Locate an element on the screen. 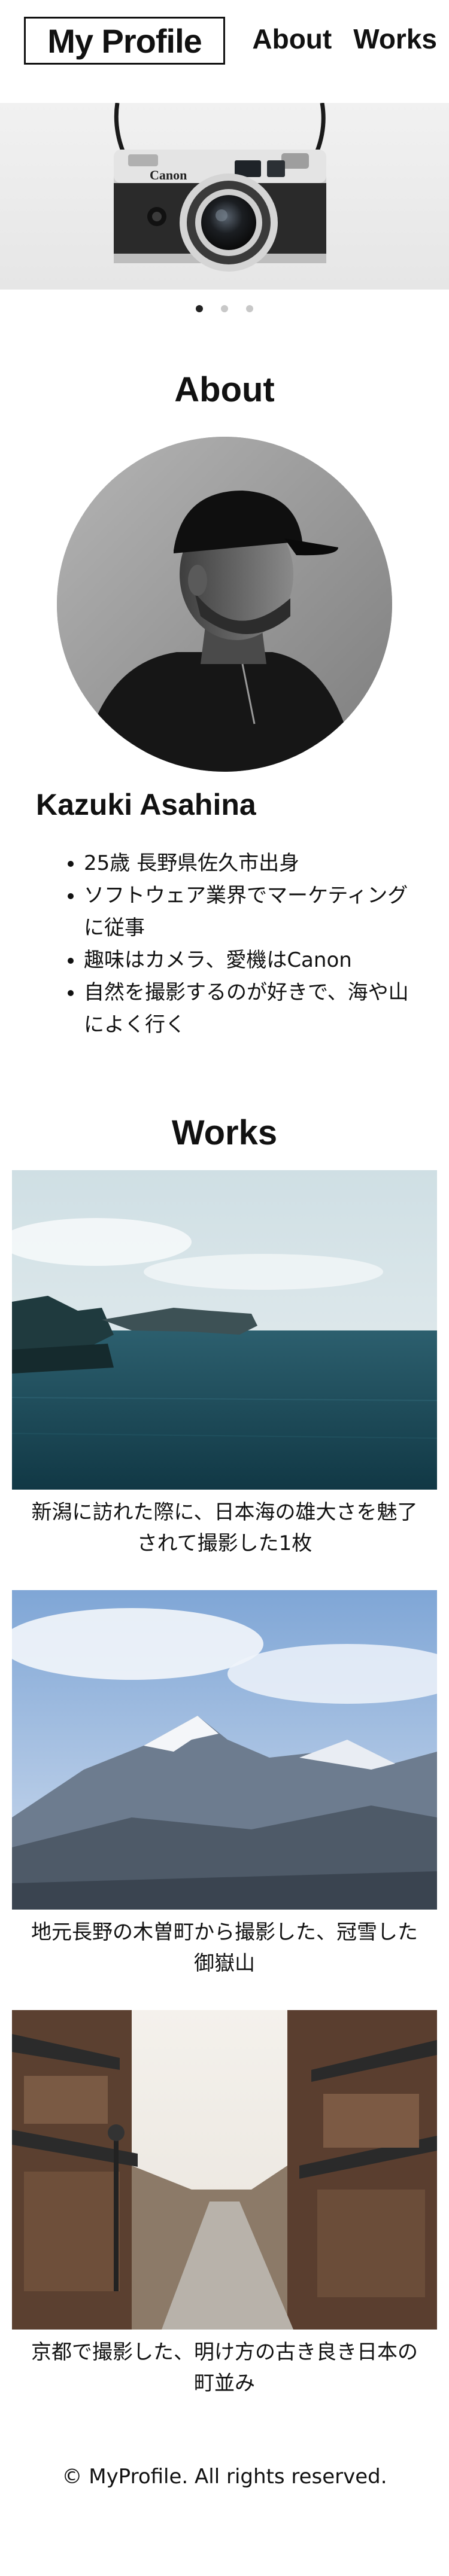 The image size is (449, 2576). bio-item: 25歳 長野県佐久市出身 is located at coordinates (249, 863).